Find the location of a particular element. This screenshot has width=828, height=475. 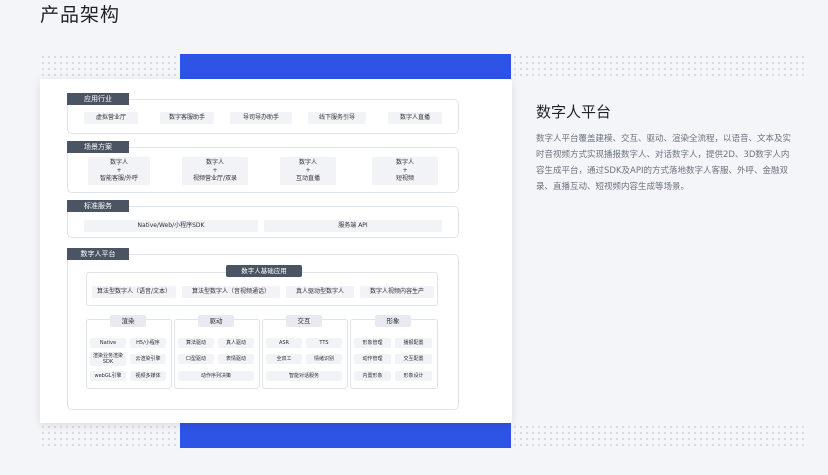

platform-title: 数字人平台 is located at coordinates (574, 112).